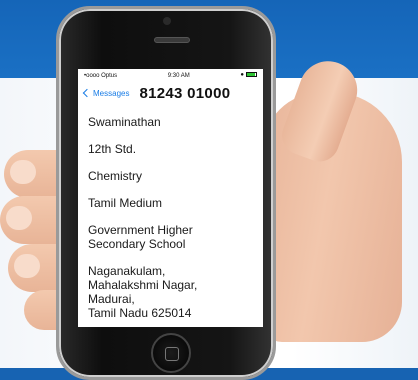  What do you see at coordinates (248, 75) in the screenshot?
I see `battery-icon: ●` at bounding box center [248, 75].